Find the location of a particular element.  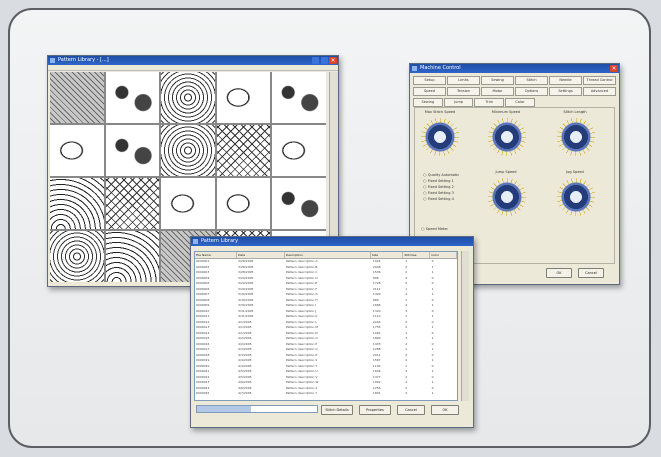

data-list-titlebar: Pattern Library is located at coordinates (332, 241).